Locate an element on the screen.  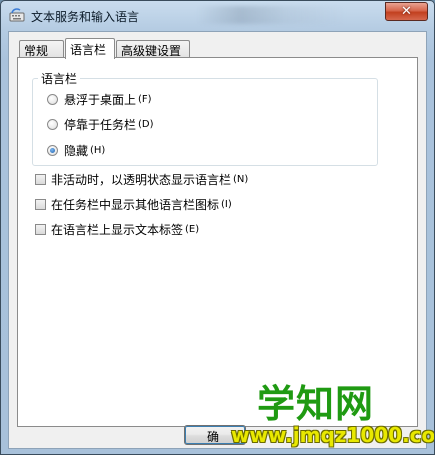
checkbox-label: 在任务栏中显示其他语言栏图标 is located at coordinates (135, 205).